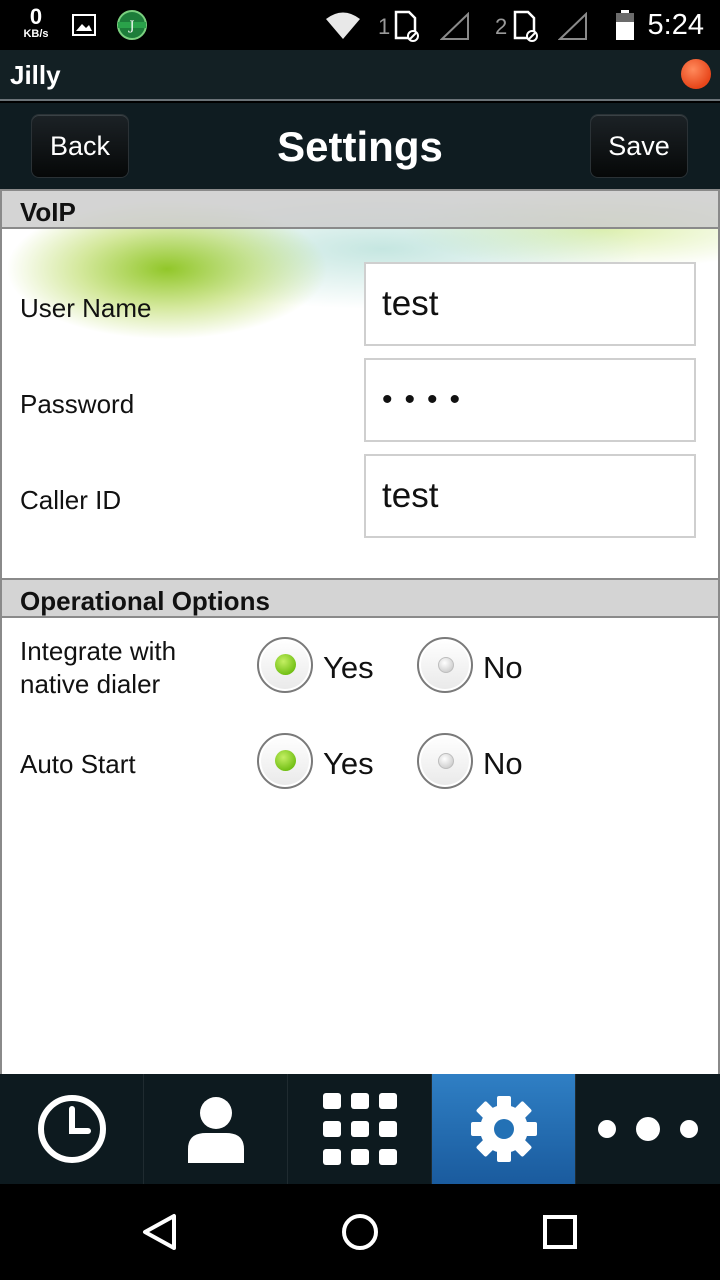 Image resolution: width=720 pixels, height=1280 pixels. Describe the element at coordinates (503, 668) in the screenshot. I see `integrate-dialer-no-label: No` at that location.